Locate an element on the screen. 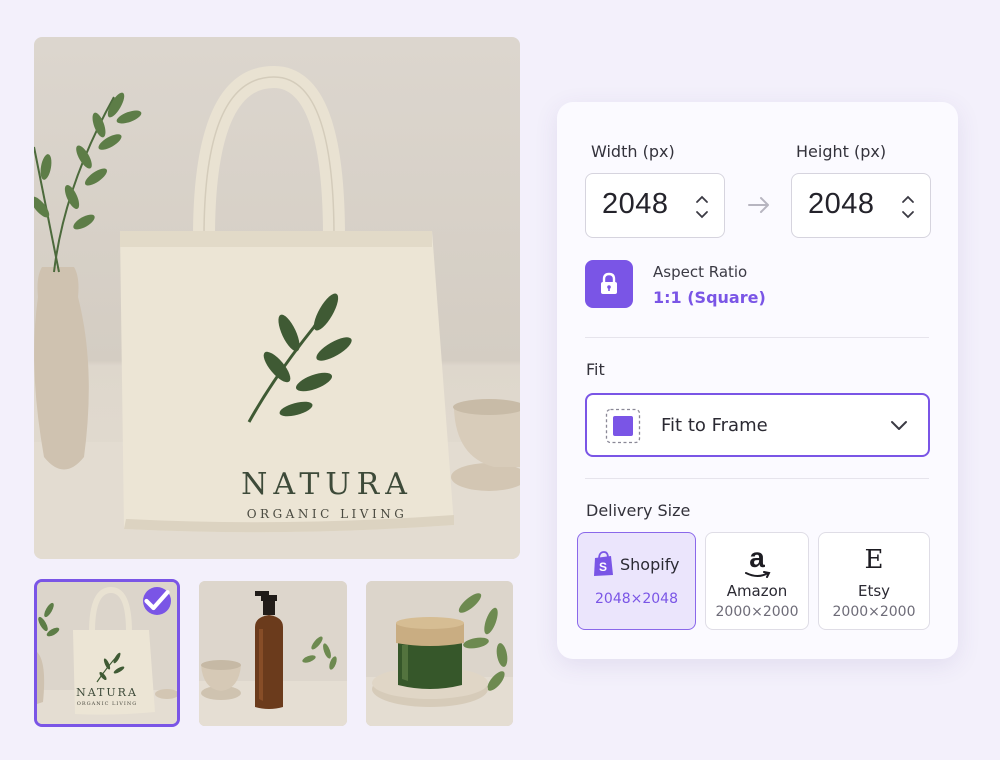 The height and width of the screenshot is (760, 1000). amber-bottle-thumbnail-photo is located at coordinates (273, 653).